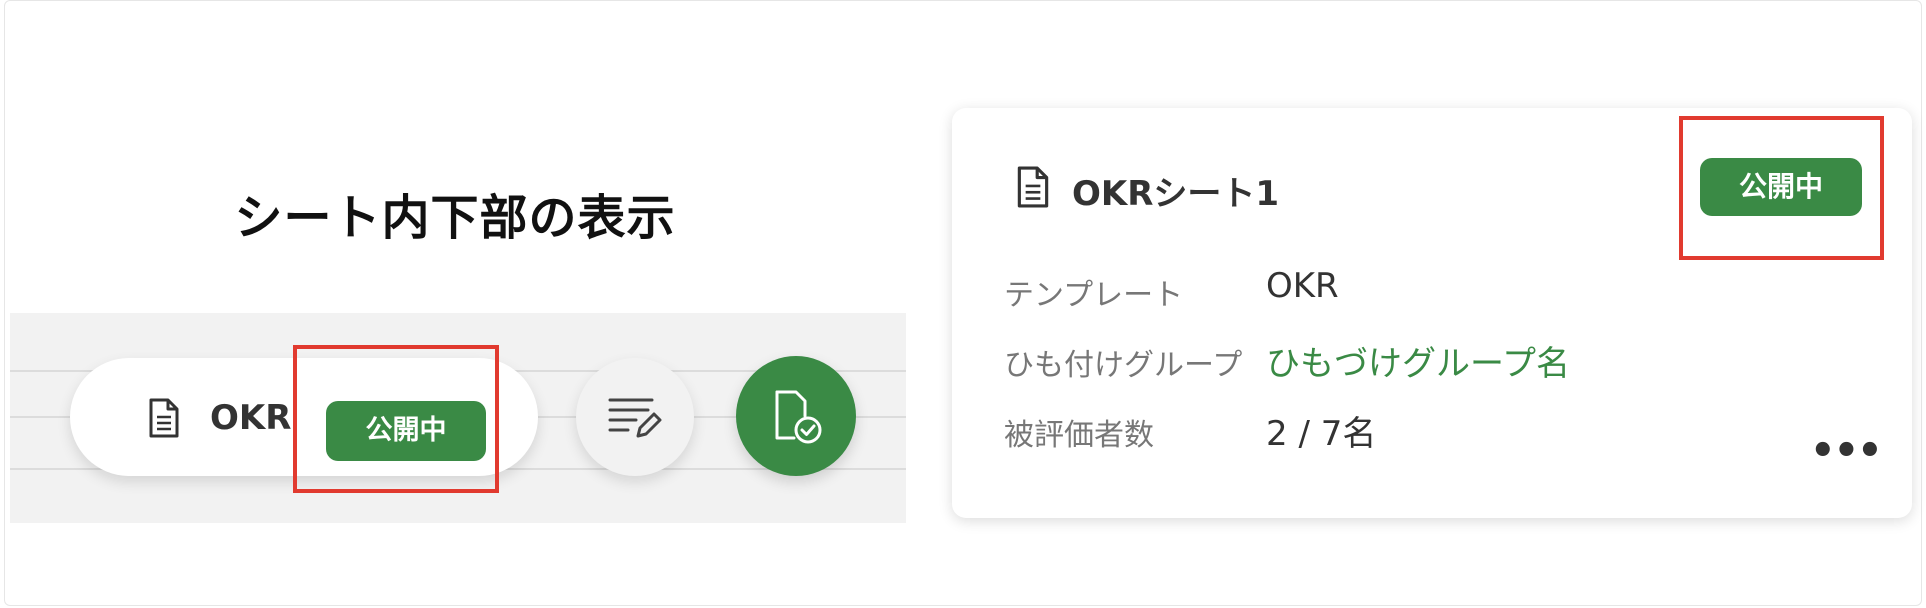 This screenshot has height=608, width=1926. What do you see at coordinates (1176, 194) in the screenshot?
I see `card-title: OKRシート1` at bounding box center [1176, 194].